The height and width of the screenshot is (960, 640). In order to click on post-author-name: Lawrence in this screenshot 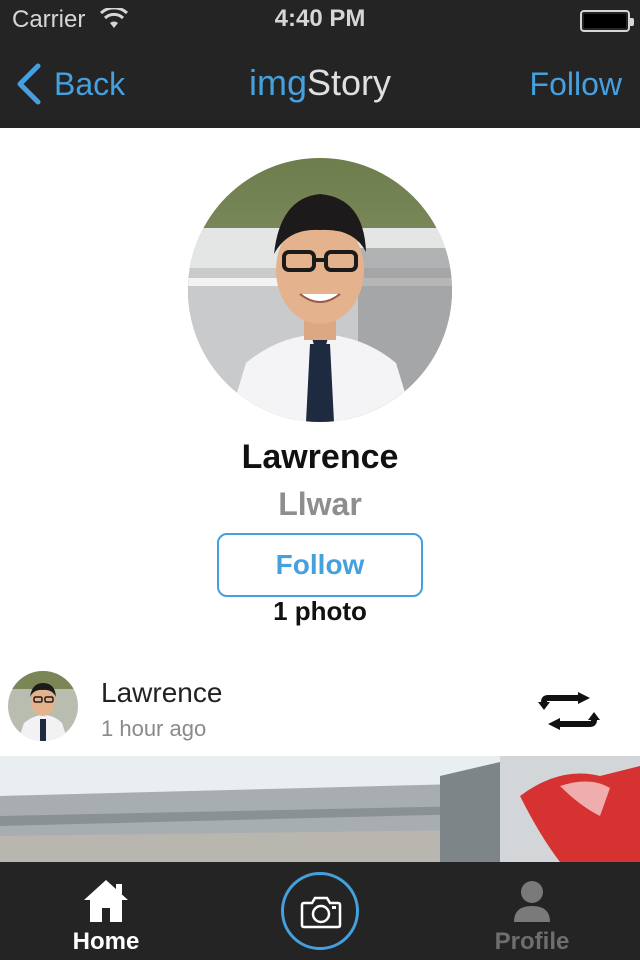, I will do `click(161, 693)`.